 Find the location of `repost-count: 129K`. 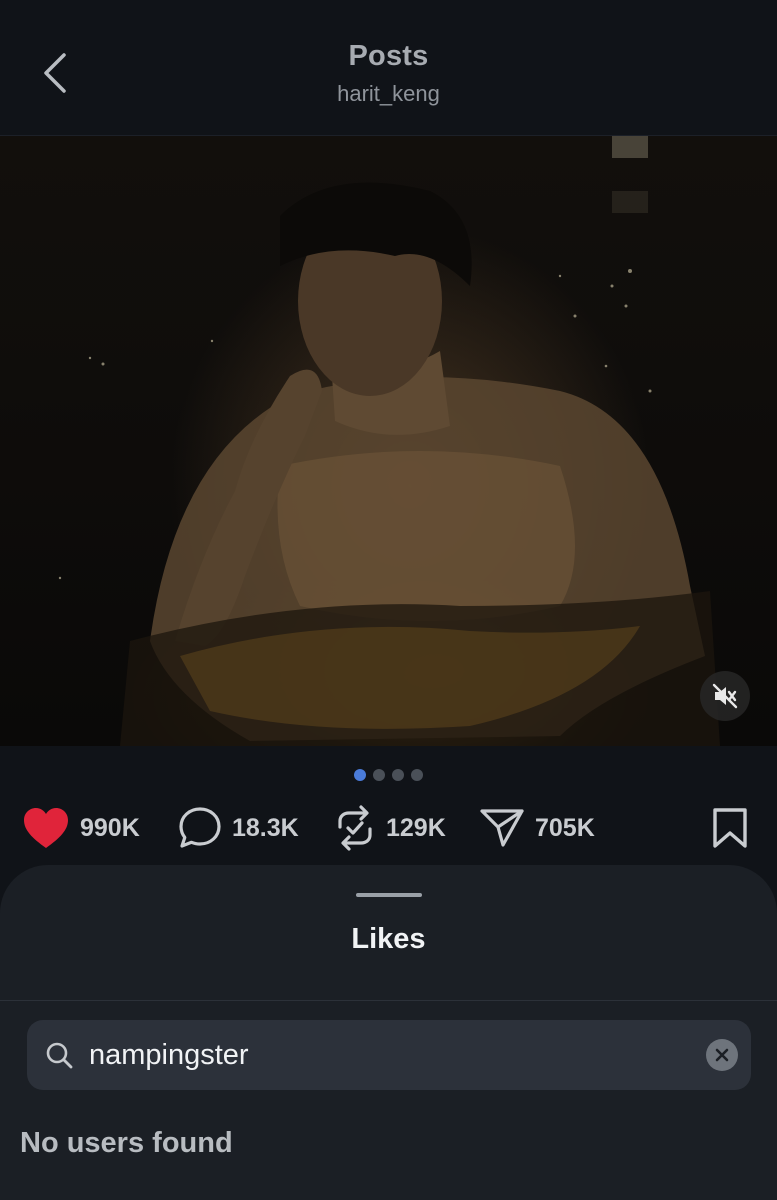

repost-count: 129K is located at coordinates (416, 827).